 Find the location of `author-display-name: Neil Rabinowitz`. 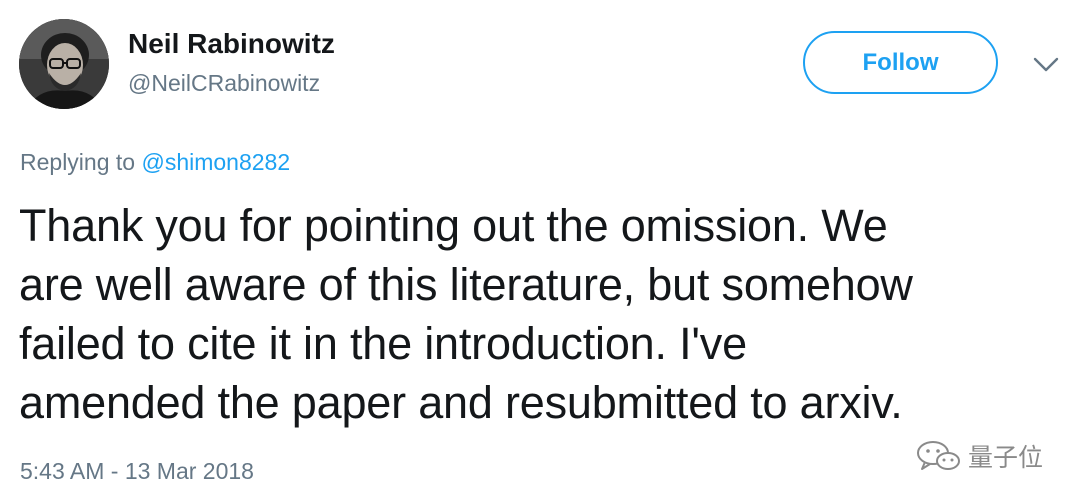

author-display-name: Neil Rabinowitz is located at coordinates (231, 44).